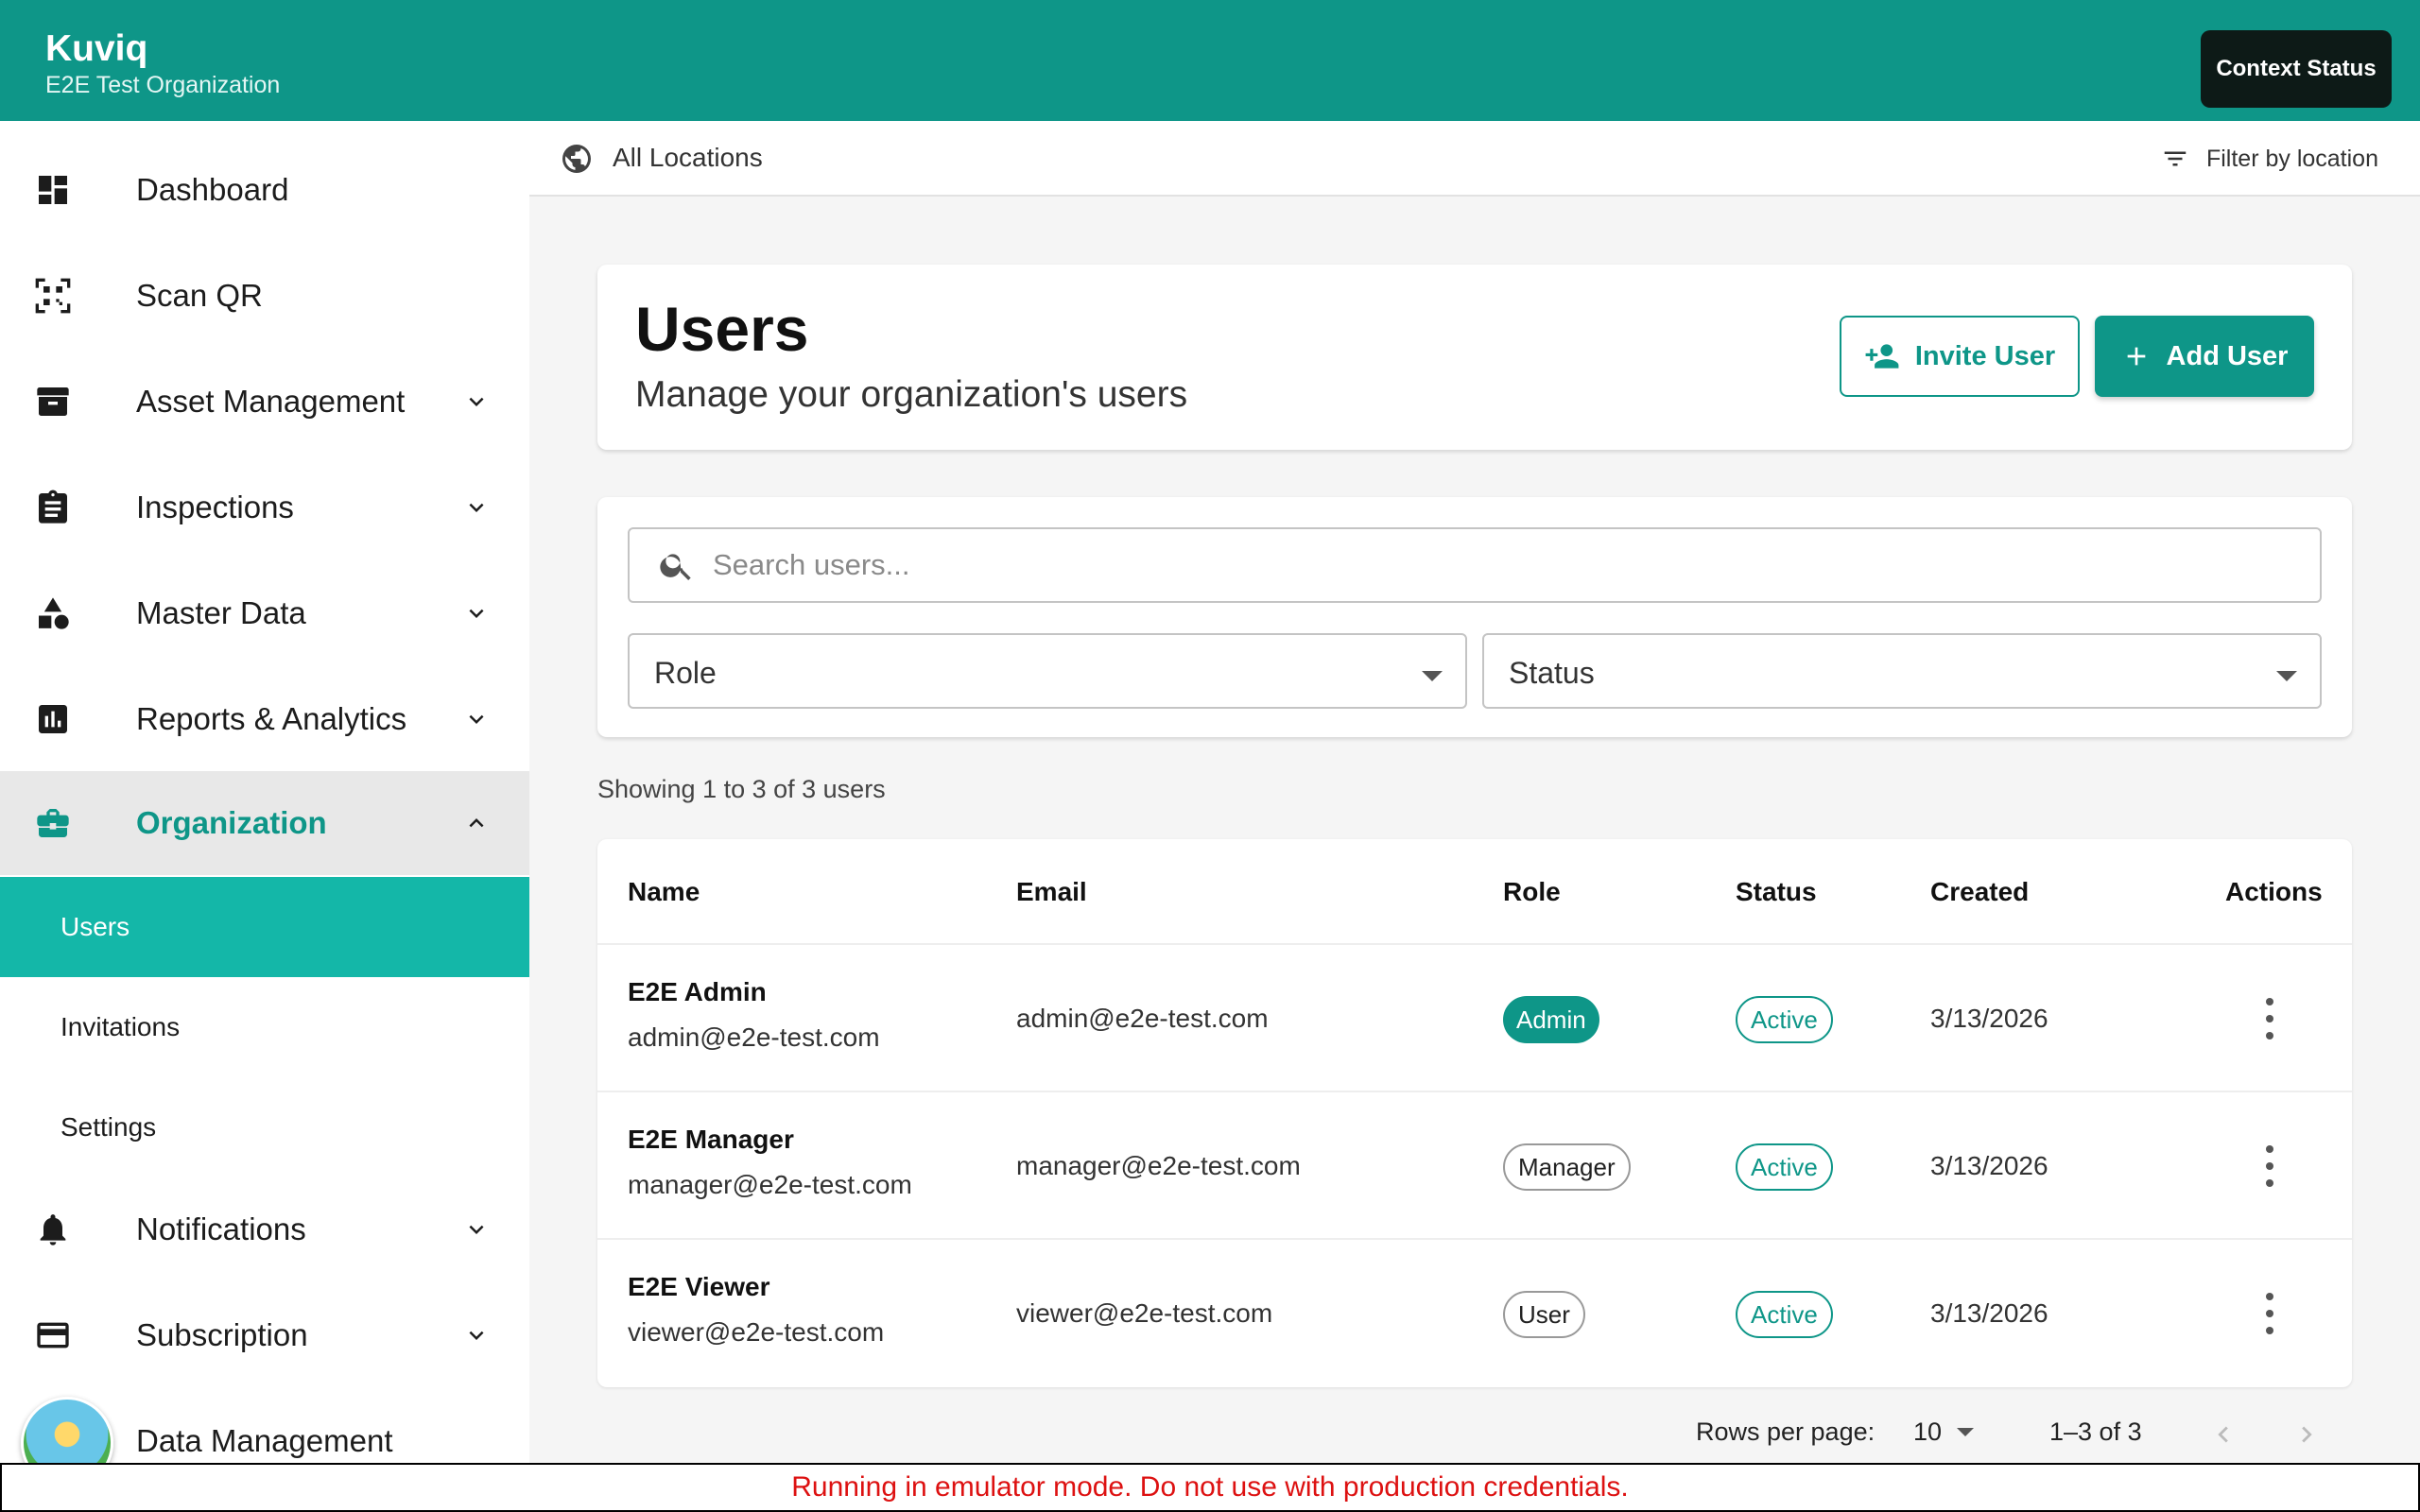 The width and height of the screenshot is (2420, 1512). I want to click on search-input, so click(1507, 565).